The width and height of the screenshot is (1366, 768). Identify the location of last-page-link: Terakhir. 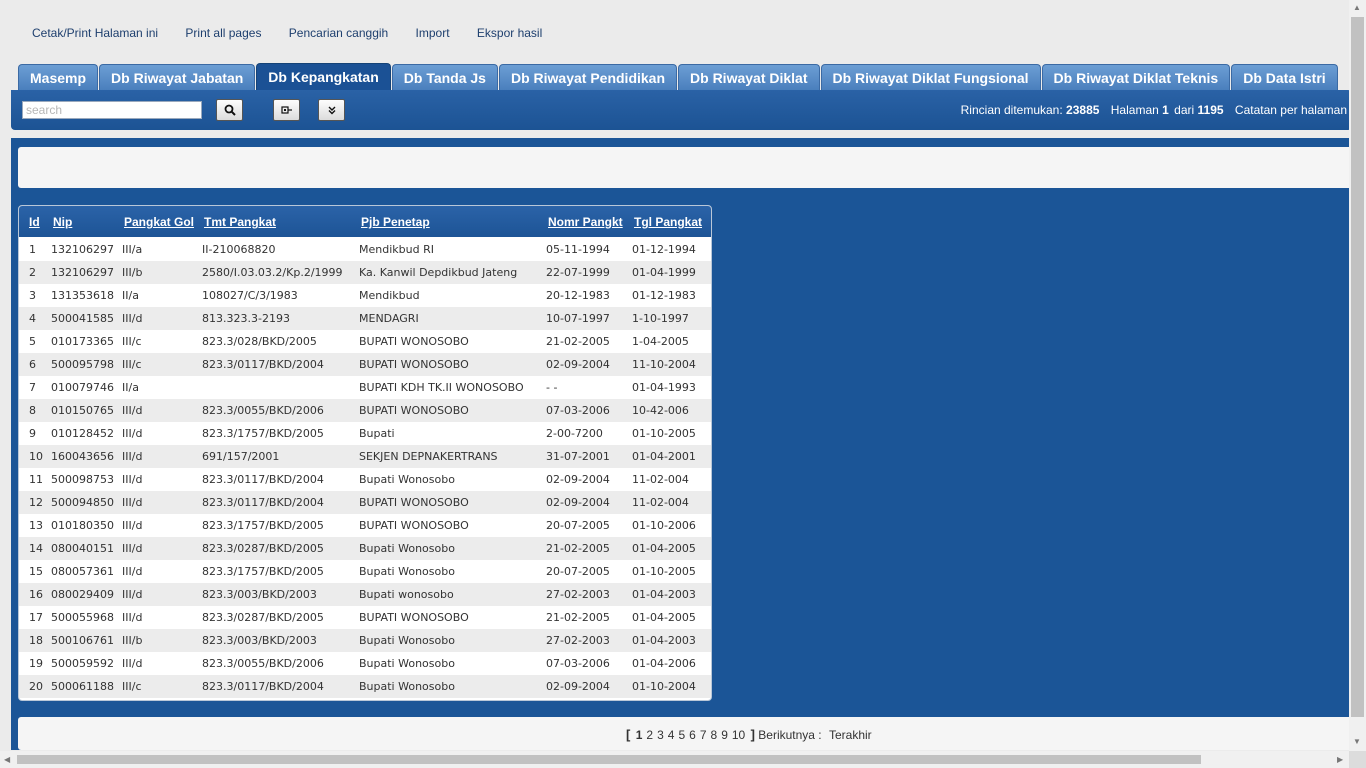
(850, 735).